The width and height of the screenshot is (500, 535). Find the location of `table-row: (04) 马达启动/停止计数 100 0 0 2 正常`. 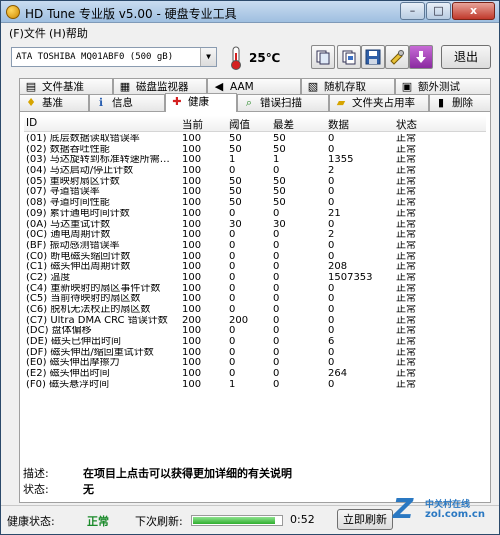

table-row: (04) 马达启动/停止计数 100 0 0 2 正常 is located at coordinates (255, 171).